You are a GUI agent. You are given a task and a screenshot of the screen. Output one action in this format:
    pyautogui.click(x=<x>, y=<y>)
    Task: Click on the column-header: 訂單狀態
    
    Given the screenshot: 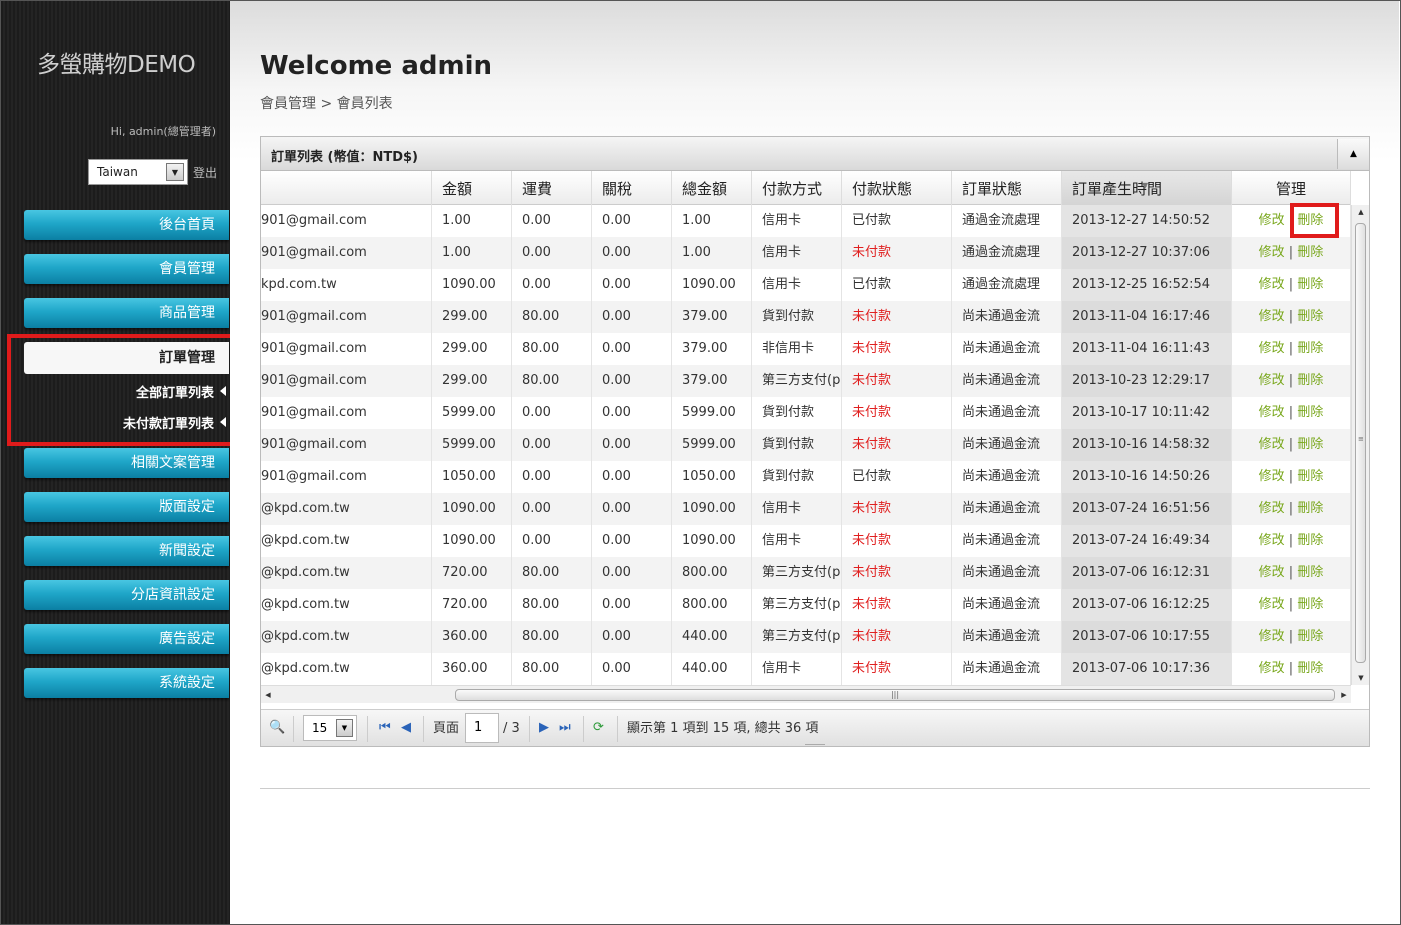 What is the action you would take?
    pyautogui.click(x=1007, y=188)
    